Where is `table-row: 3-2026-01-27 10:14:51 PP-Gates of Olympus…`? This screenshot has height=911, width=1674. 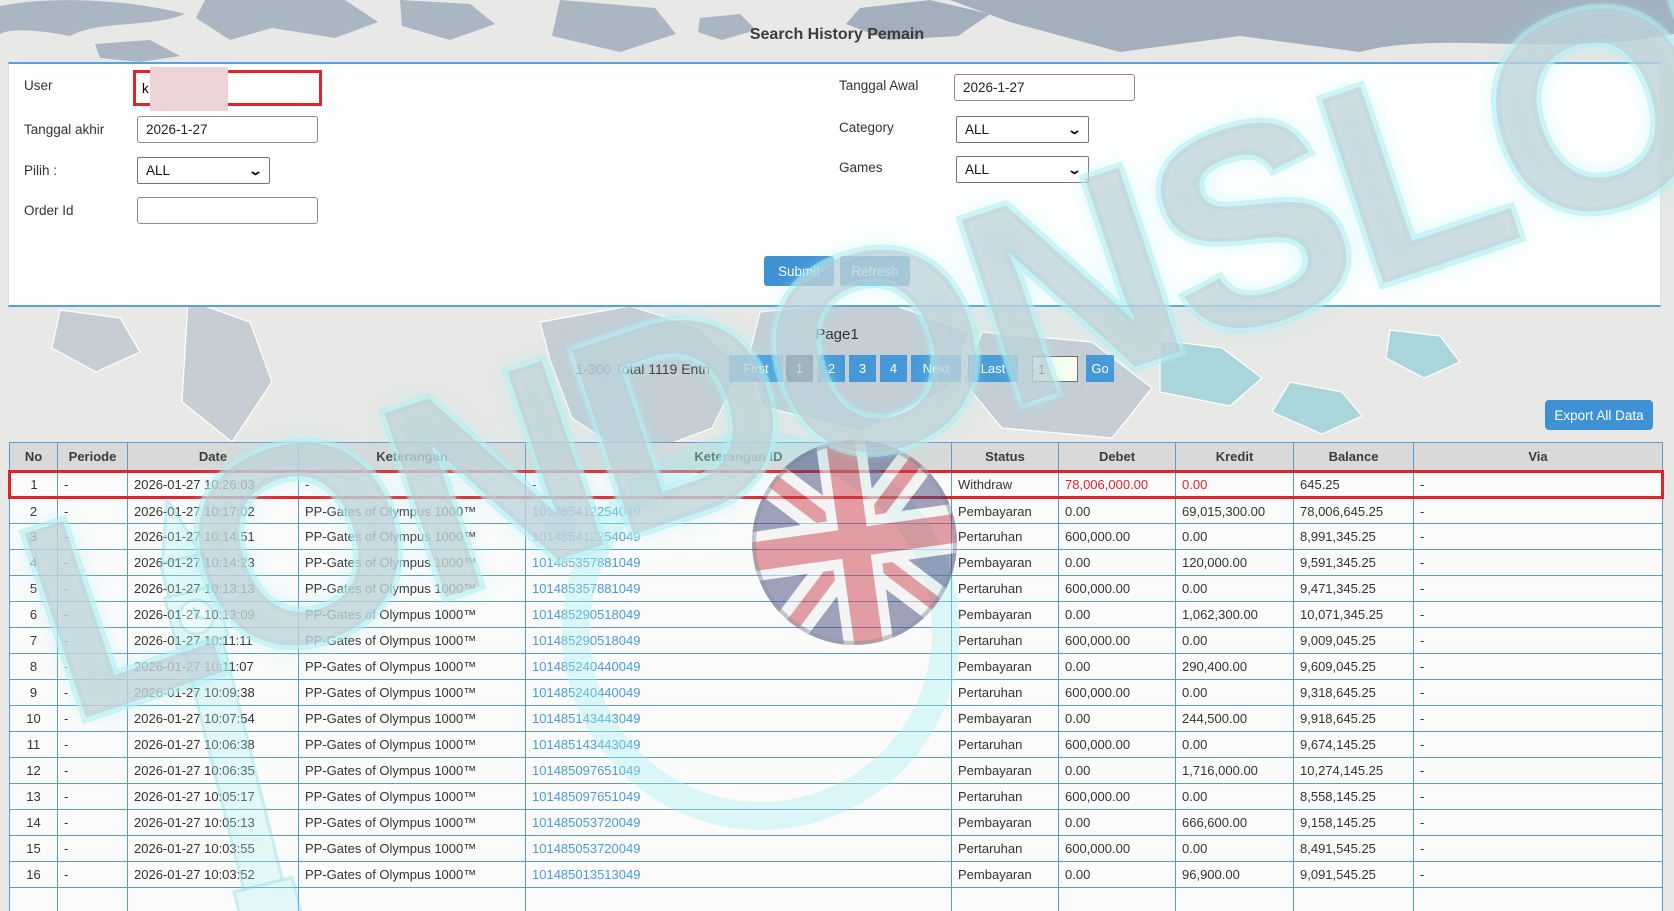
table-row: 3-2026-01-27 10:14:51 PP-Gates of Olympus… is located at coordinates (836, 536).